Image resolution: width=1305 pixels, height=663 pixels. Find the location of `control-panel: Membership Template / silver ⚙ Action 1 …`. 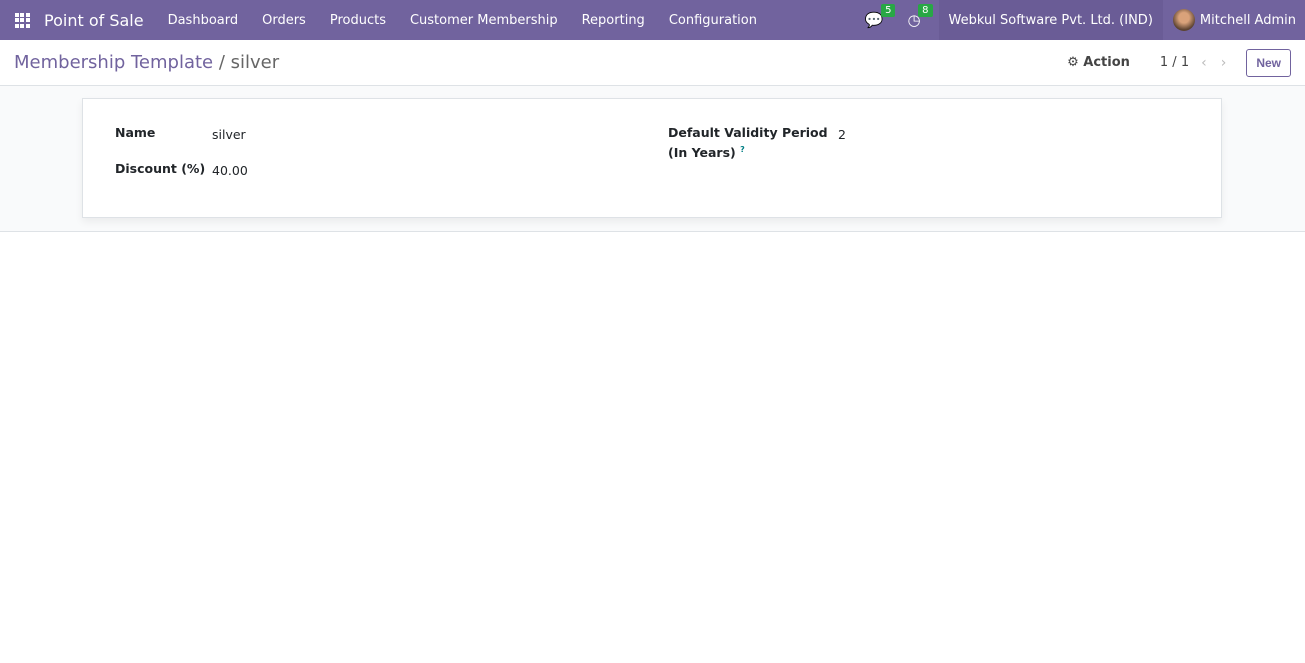

control-panel: Membership Template / silver ⚙ Action 1 … is located at coordinates (652, 63).